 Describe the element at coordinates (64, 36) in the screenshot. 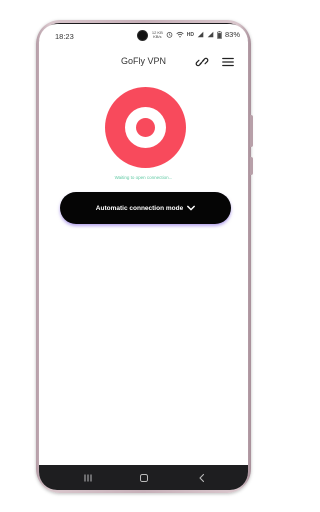

I see `status-time: 18:23` at that location.